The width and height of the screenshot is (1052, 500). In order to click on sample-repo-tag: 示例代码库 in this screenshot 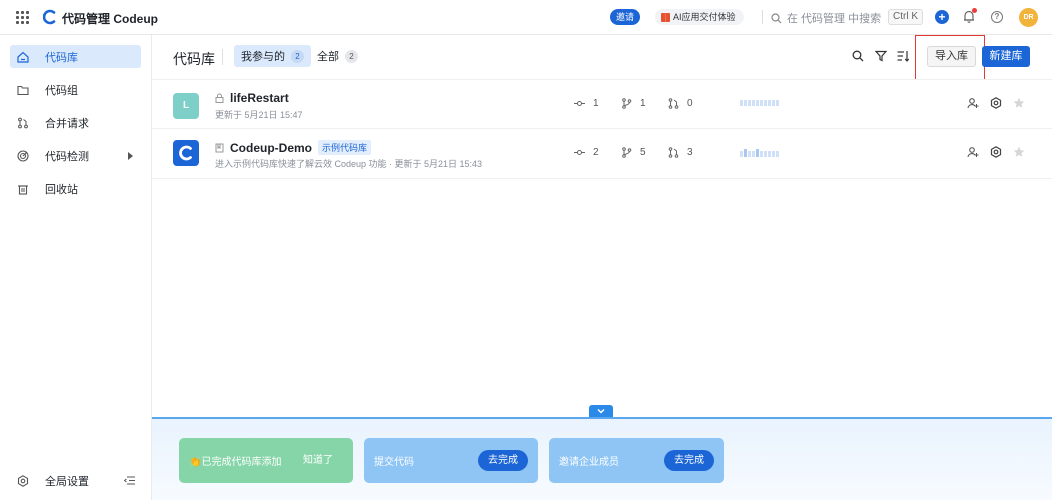, I will do `click(345, 147)`.